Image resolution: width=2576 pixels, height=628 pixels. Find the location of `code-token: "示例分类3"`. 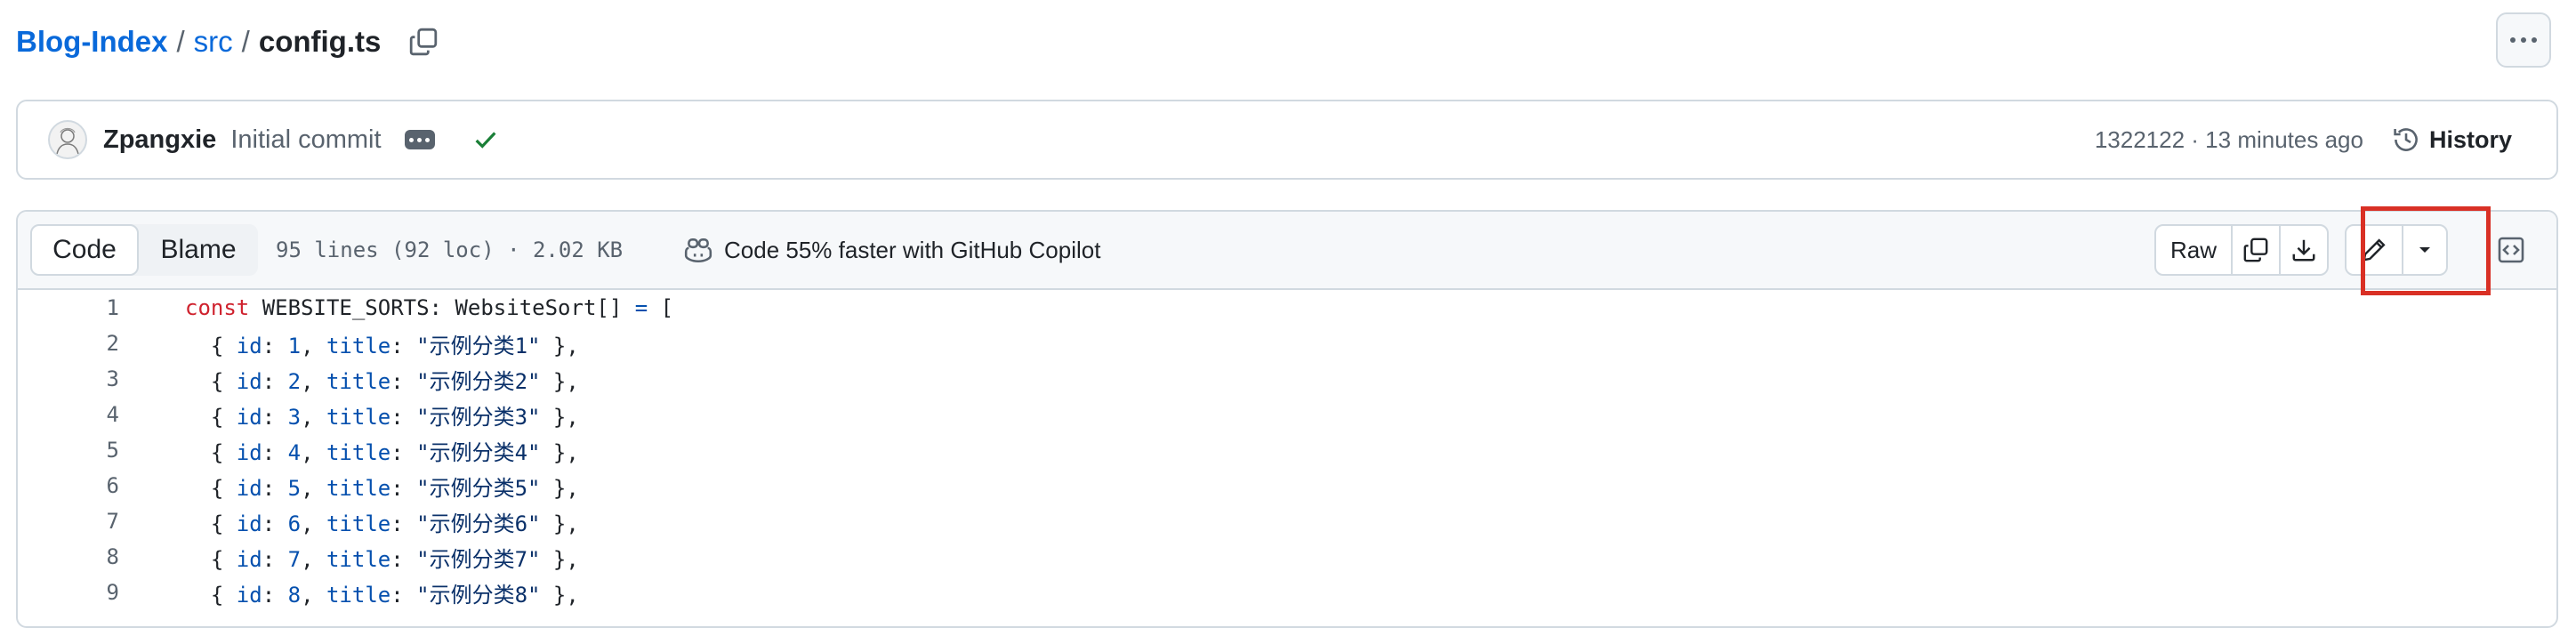

code-token: "示例分类3" is located at coordinates (478, 417).